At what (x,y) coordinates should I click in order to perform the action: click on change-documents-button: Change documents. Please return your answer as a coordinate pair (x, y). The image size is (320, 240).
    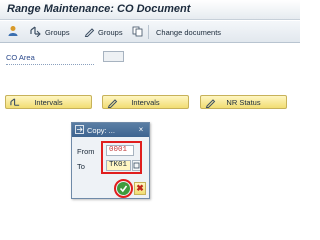
    Looking at the image, I should click on (188, 32).